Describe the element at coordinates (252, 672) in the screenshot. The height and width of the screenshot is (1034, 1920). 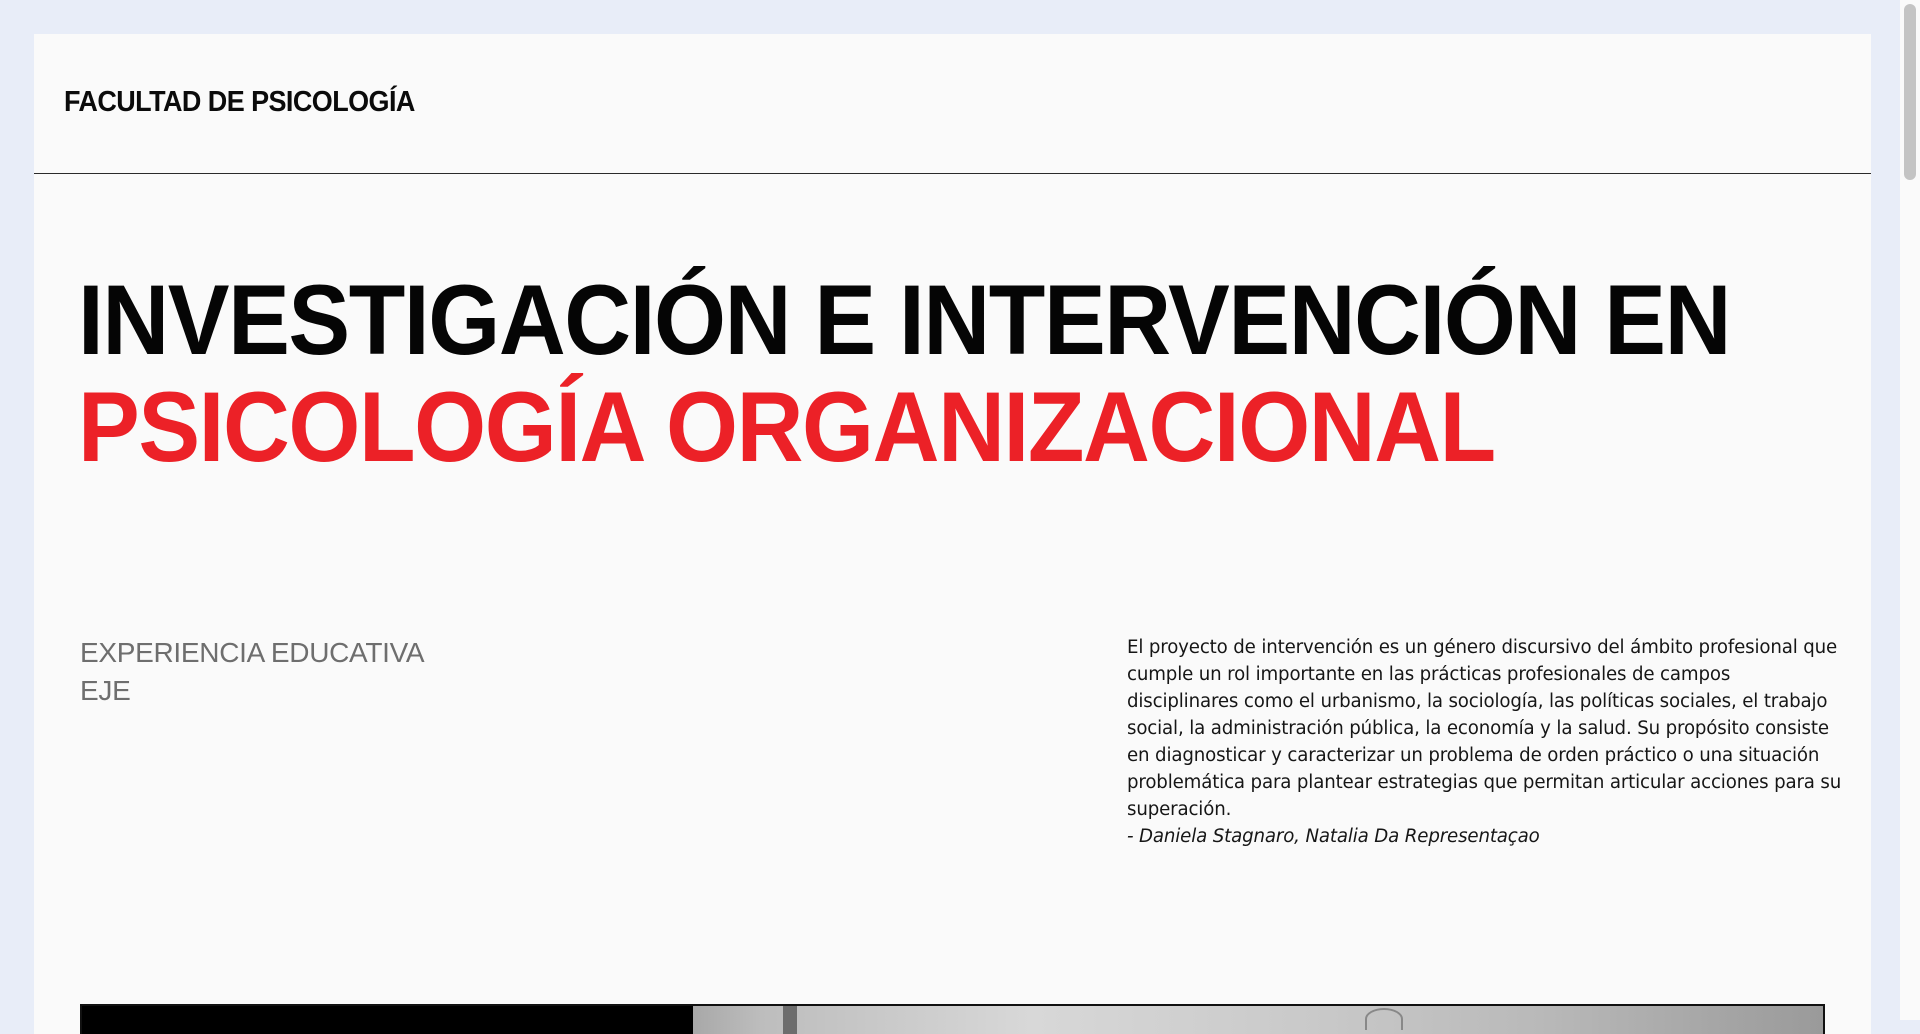
I see `meta-labels: EXPERIENCIA EDUCATIVA EJE` at that location.